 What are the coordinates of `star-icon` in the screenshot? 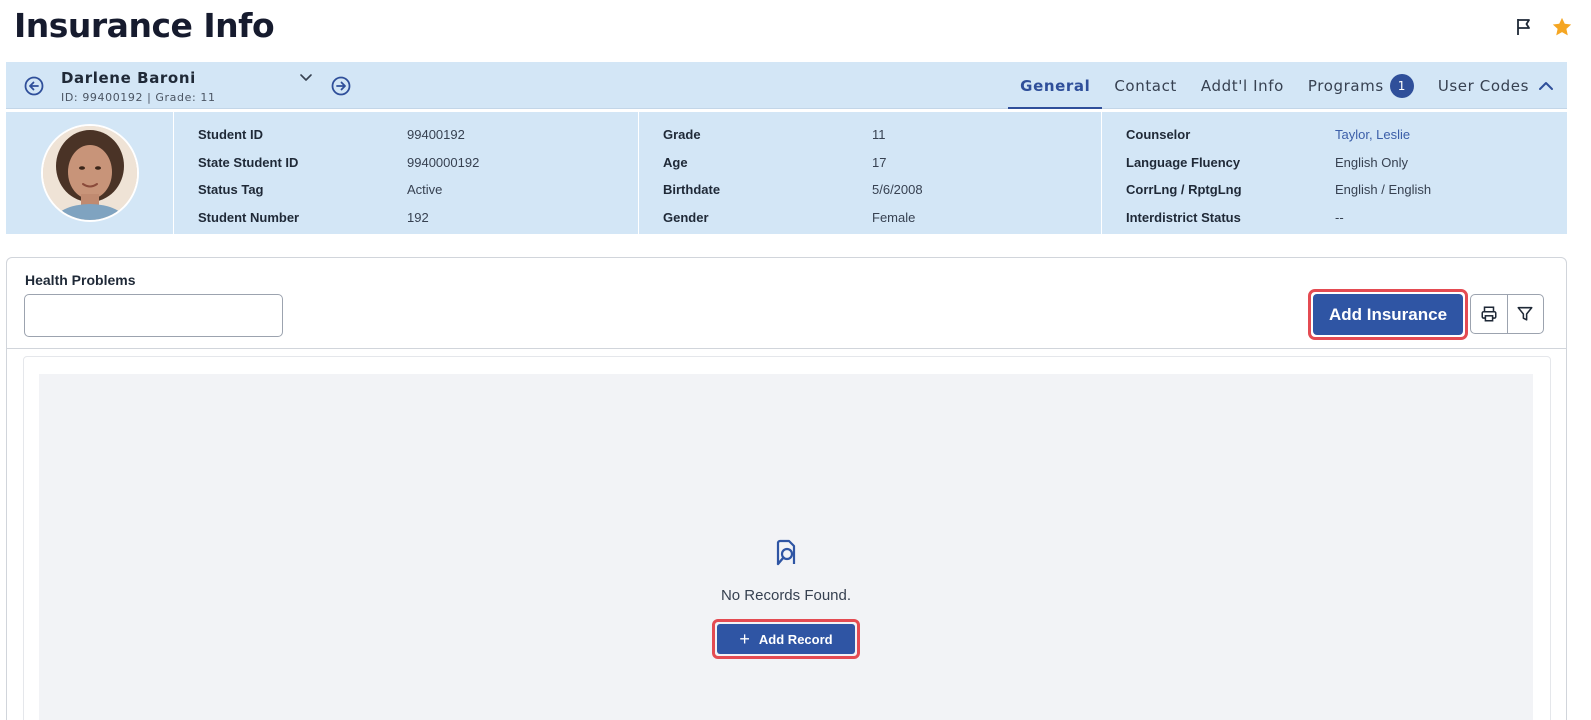 It's located at (1562, 27).